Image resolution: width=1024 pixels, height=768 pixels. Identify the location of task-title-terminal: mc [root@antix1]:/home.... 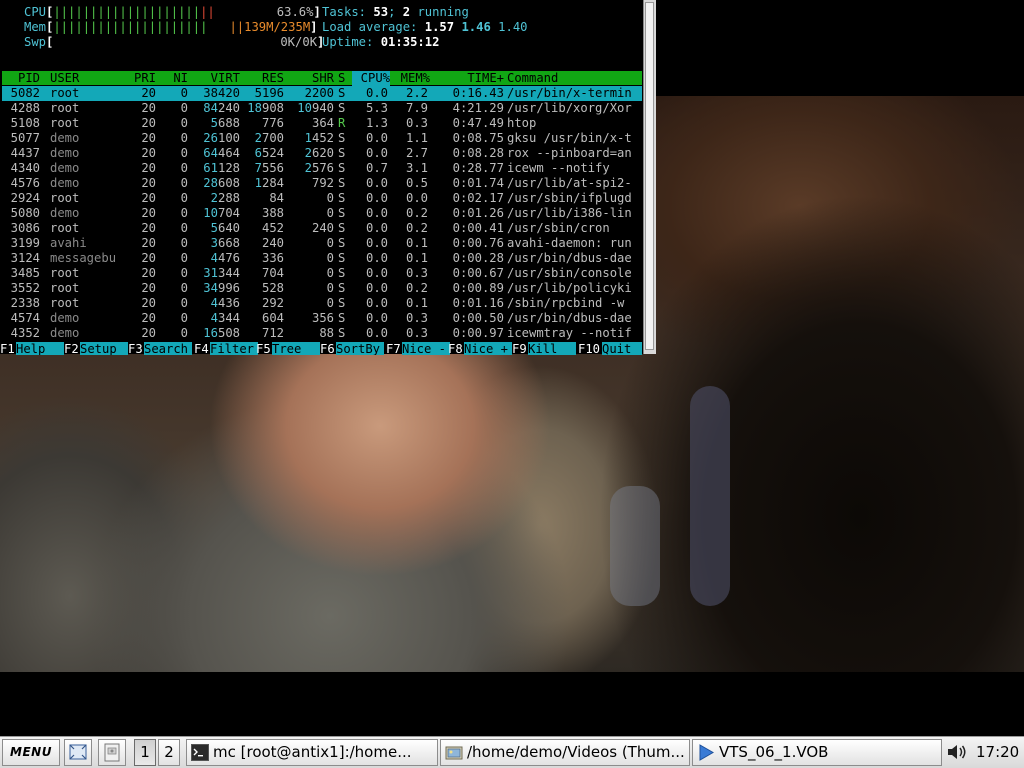
(312, 752).